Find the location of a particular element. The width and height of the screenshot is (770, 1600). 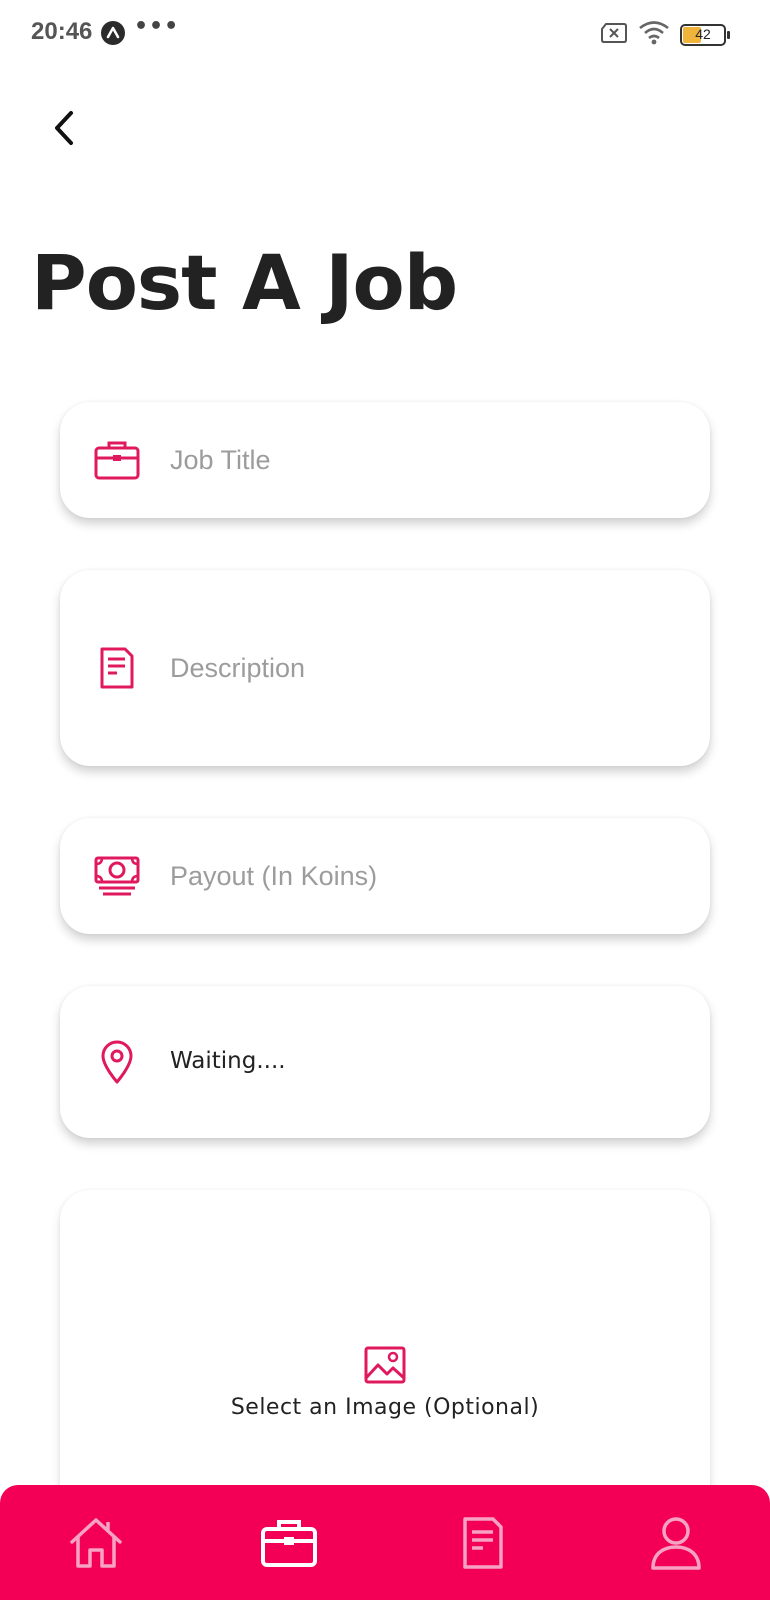

payout-input: Payout (In Koins) is located at coordinates (273, 876).